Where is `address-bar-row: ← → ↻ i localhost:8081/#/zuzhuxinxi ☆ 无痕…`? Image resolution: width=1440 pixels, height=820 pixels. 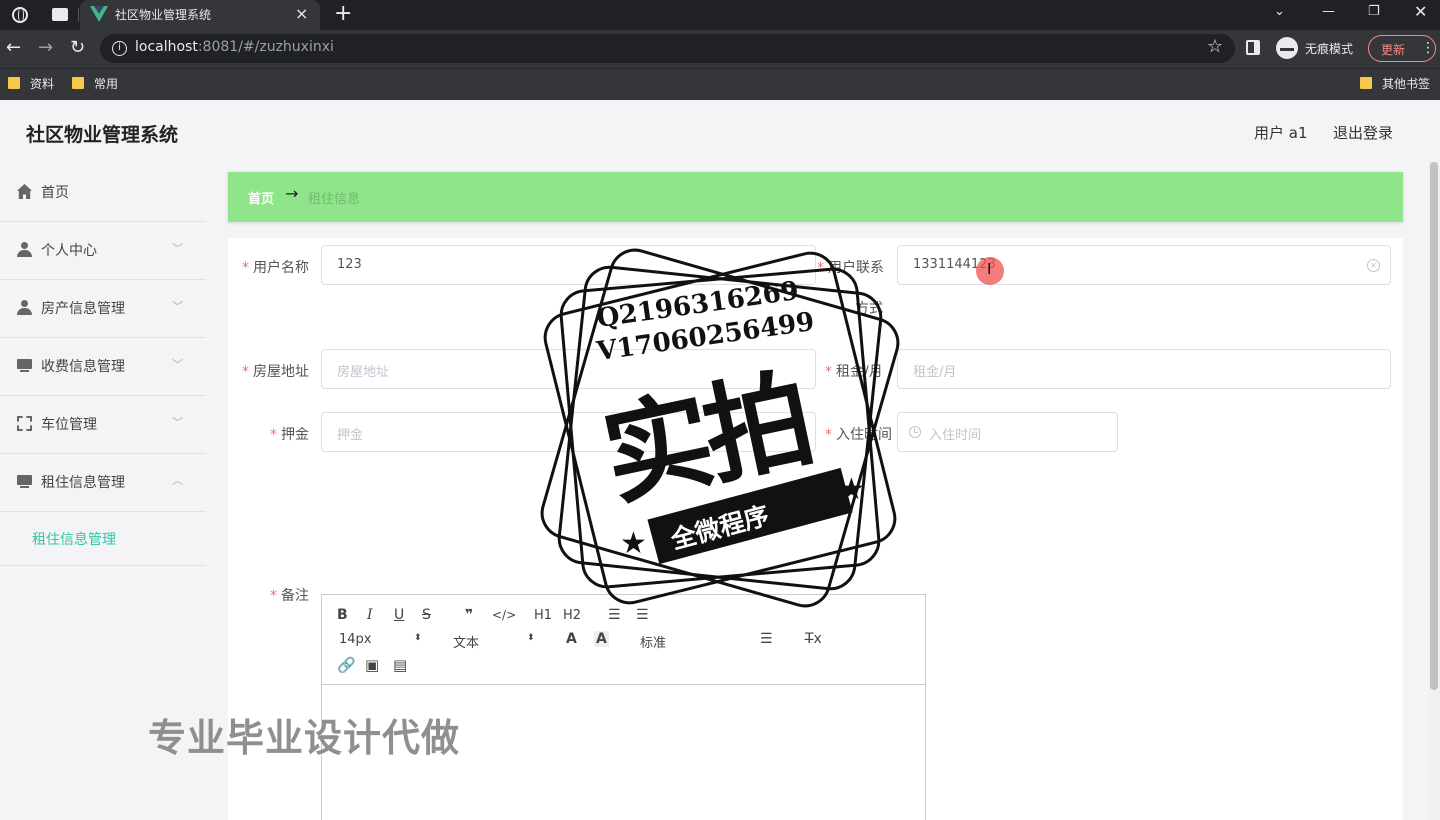 address-bar-row: ← → ↻ i localhost:8081/#/zuzhuxinxi ☆ 无痕… is located at coordinates (720, 49).